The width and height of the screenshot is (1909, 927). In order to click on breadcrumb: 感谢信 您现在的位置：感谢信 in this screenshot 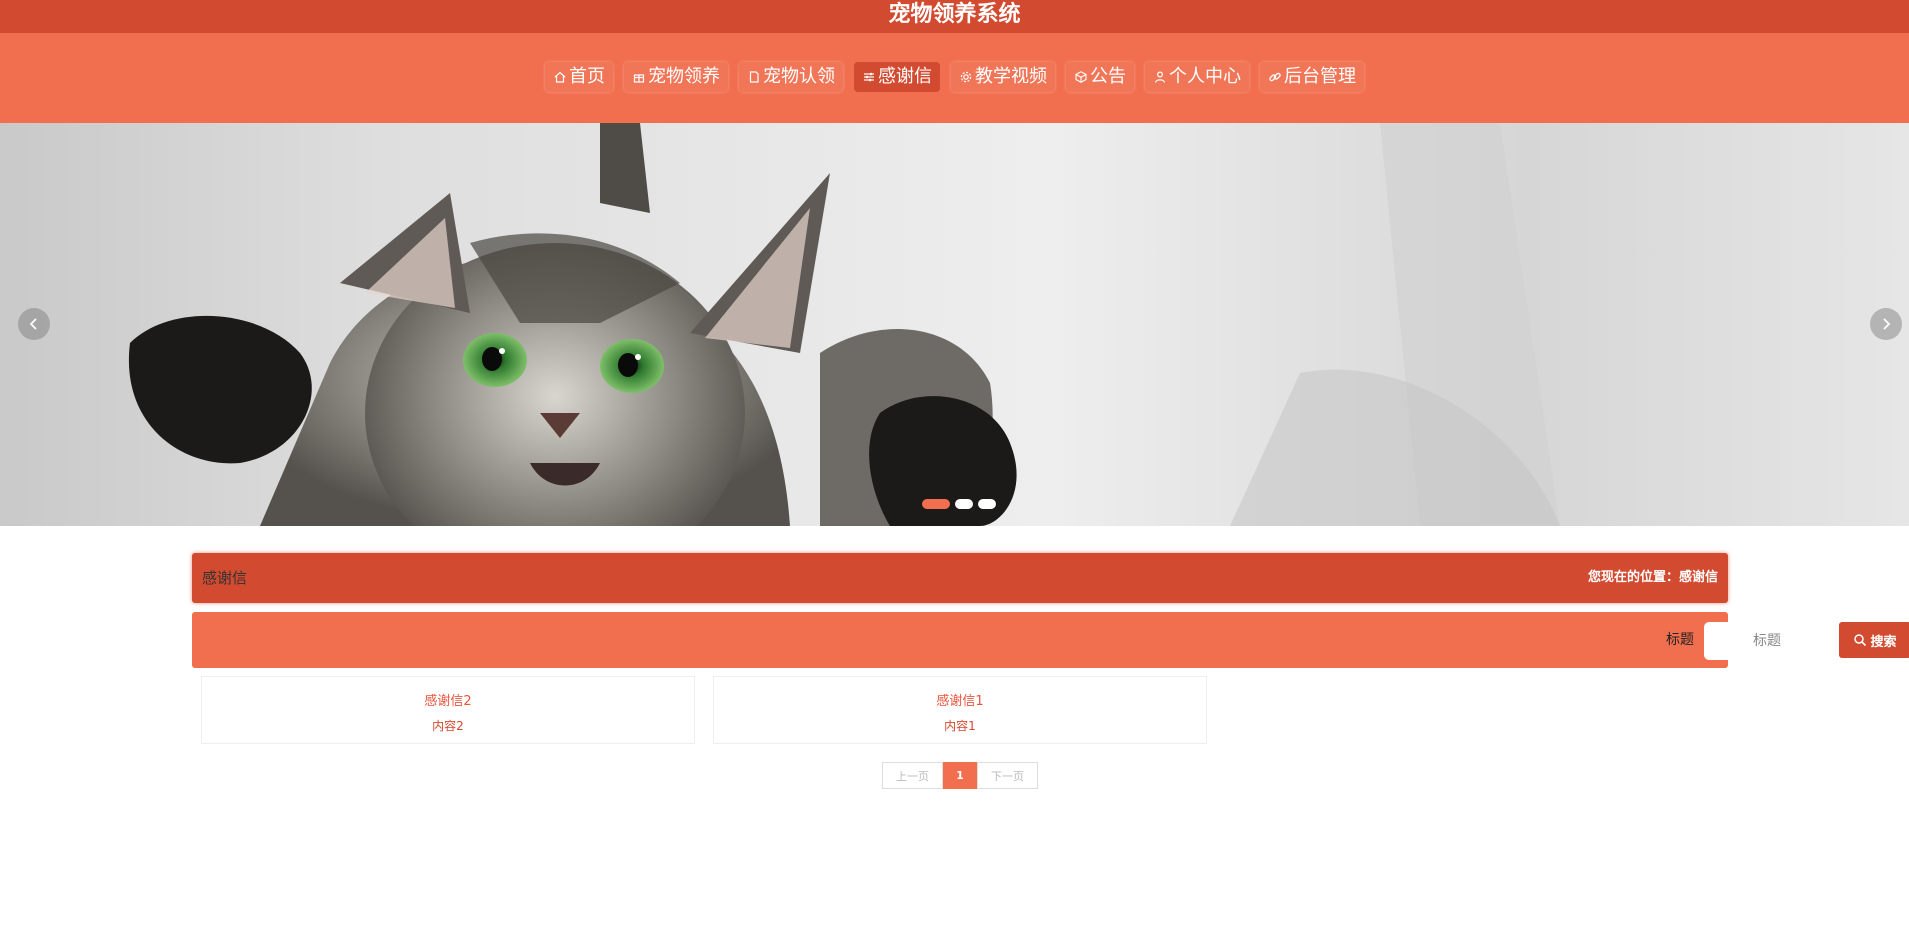, I will do `click(960, 578)`.